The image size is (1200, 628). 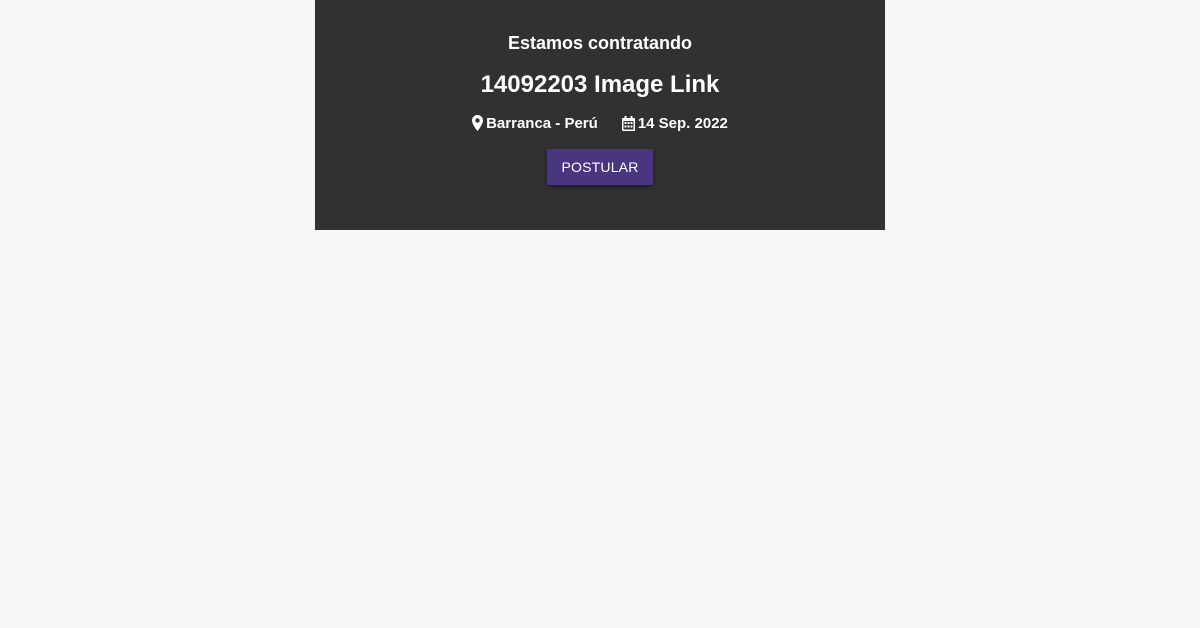 What do you see at coordinates (628, 123) in the screenshot?
I see `calendar-icon` at bounding box center [628, 123].